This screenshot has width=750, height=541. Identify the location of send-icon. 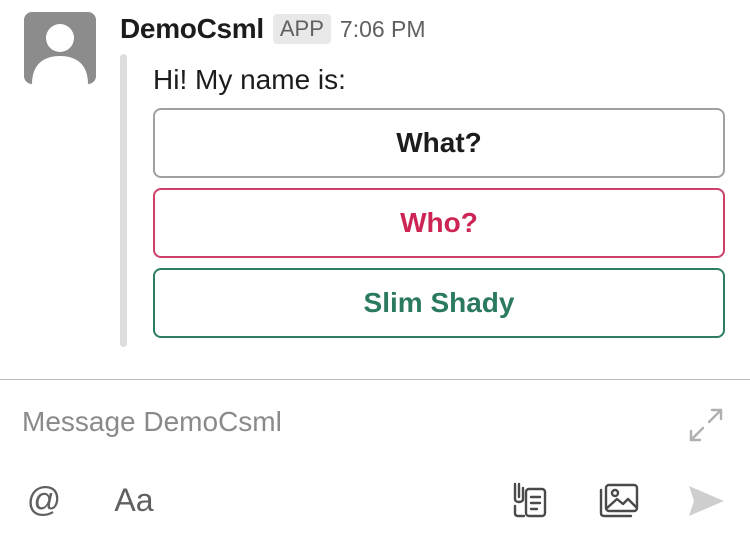
(706, 501).